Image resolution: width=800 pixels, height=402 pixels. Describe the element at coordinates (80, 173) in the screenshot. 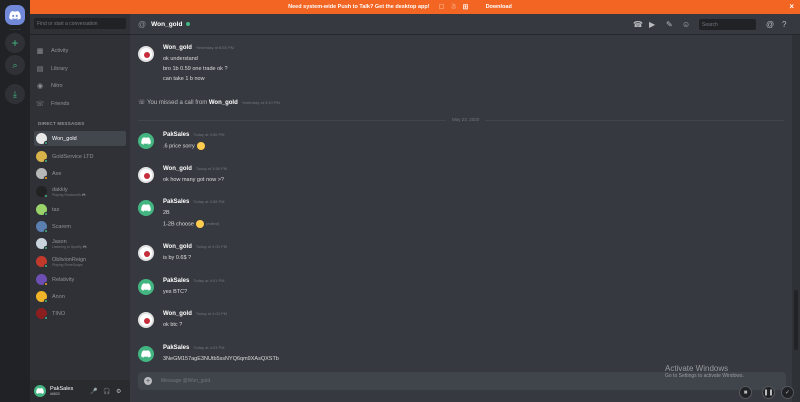

I see `dm-item: Axe` at that location.